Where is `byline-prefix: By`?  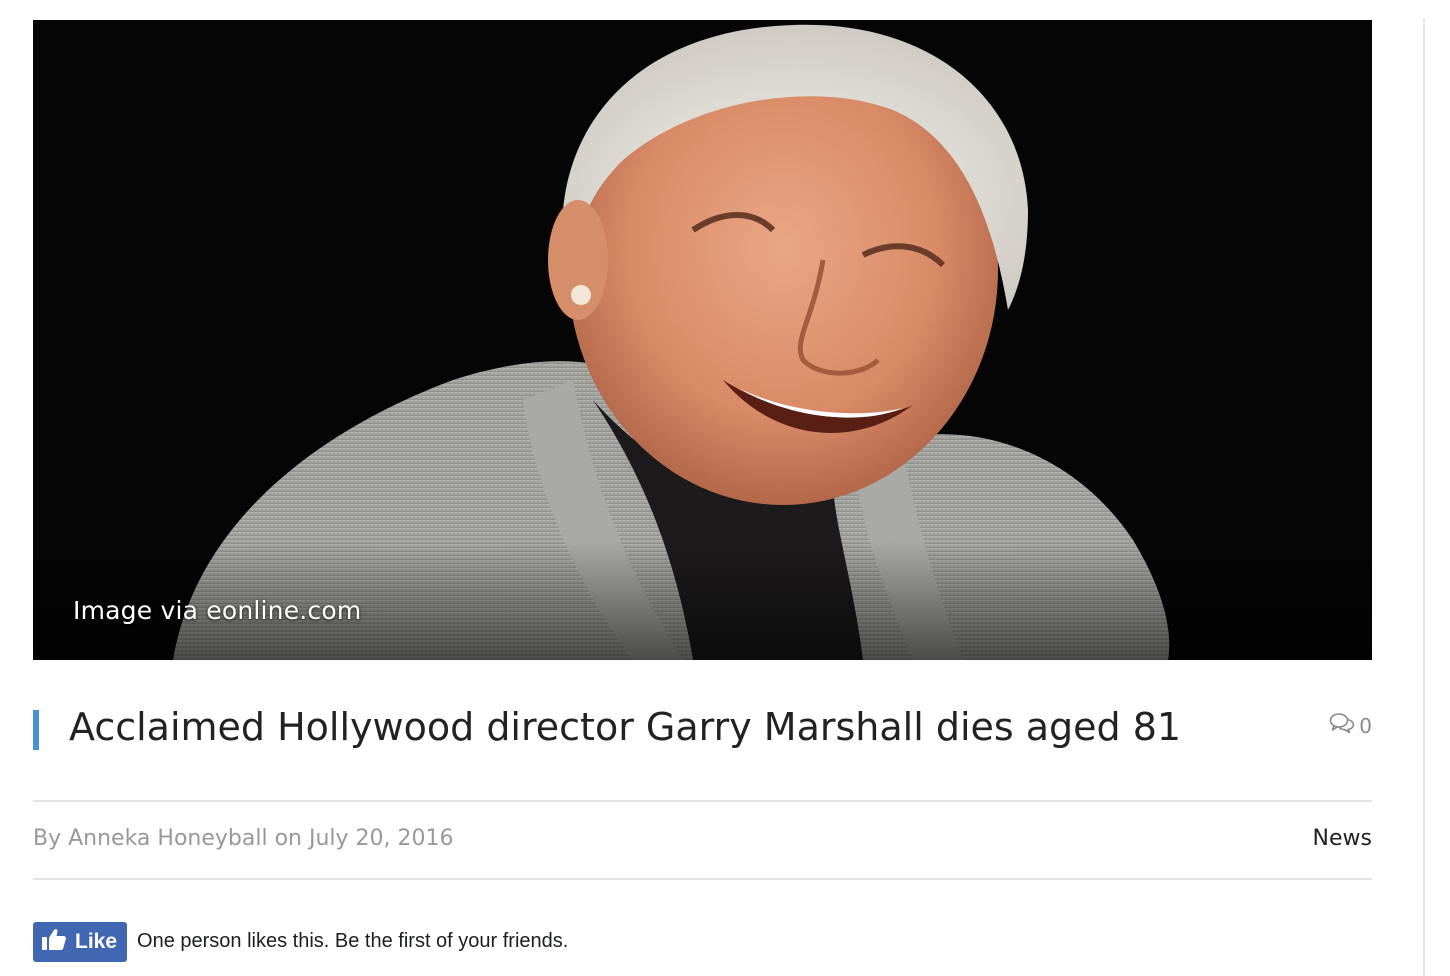 byline-prefix: By is located at coordinates (51, 838).